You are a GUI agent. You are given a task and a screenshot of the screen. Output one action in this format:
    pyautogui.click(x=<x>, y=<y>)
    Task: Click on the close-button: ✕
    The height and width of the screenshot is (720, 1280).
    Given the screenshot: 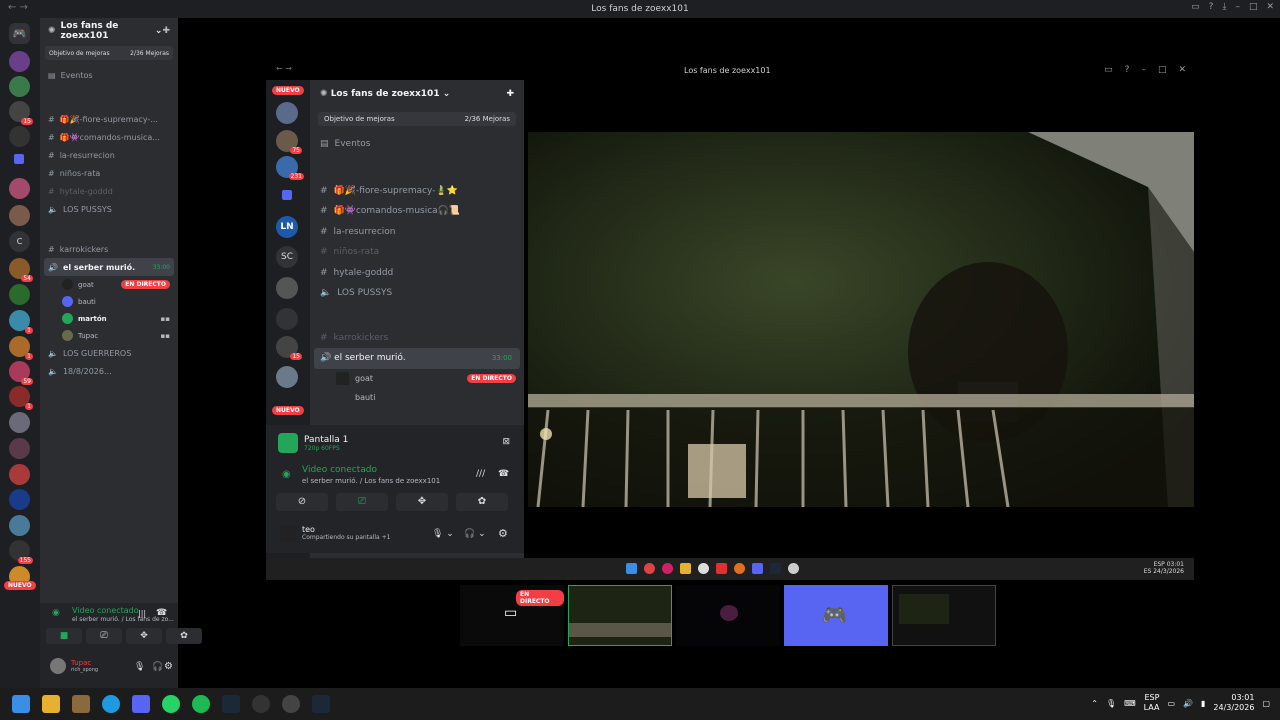 What is the action you would take?
    pyautogui.click(x=1270, y=7)
    